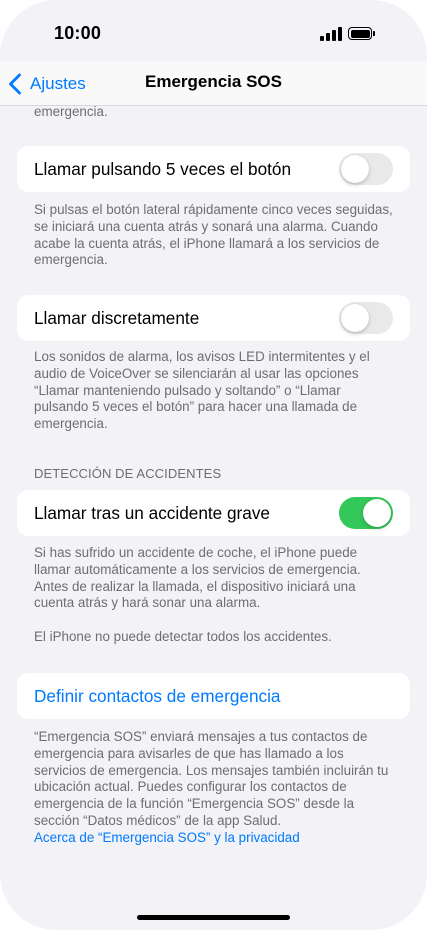  Describe the element at coordinates (361, 33) in the screenshot. I see `battery-icon` at that location.